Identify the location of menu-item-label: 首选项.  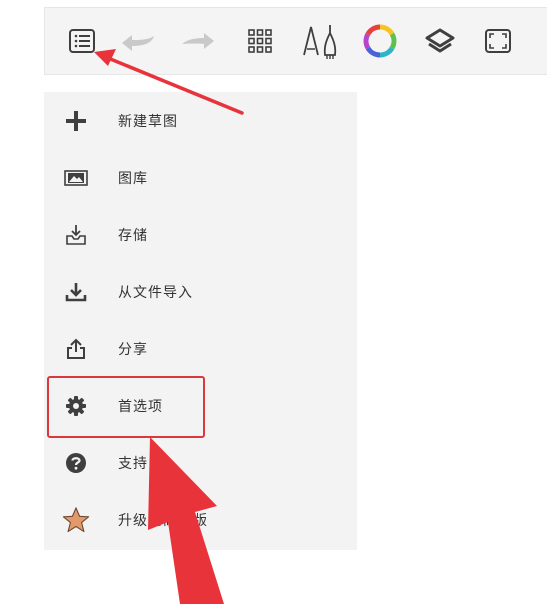
(140, 406).